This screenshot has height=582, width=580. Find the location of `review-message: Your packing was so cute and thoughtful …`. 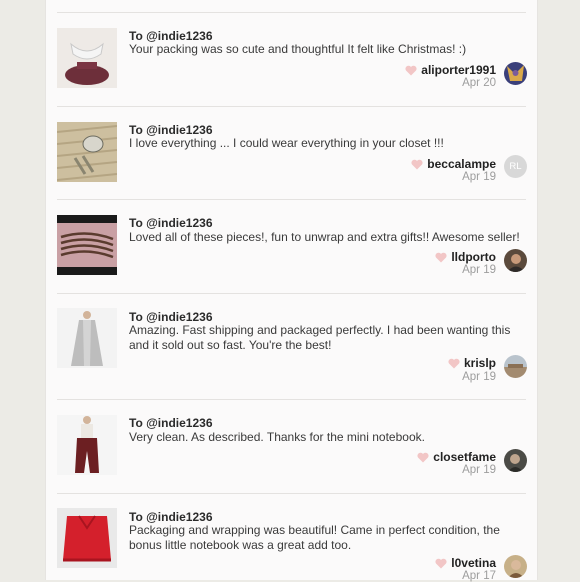

review-message: Your packing was so cute and thoughtful … is located at coordinates (298, 49).